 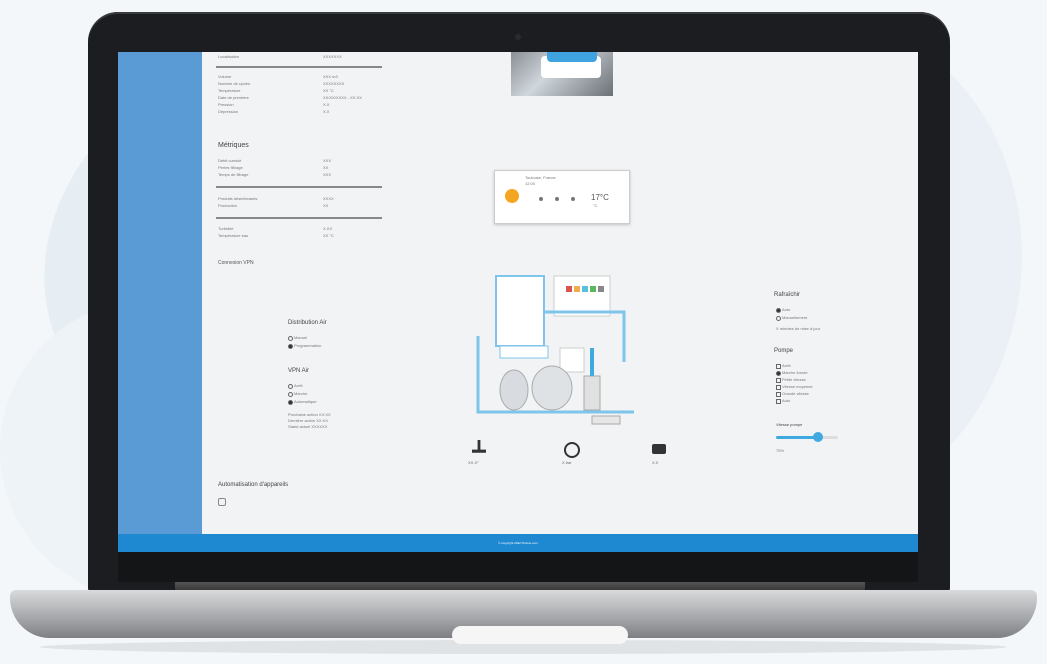 I want to click on detail-value: XX °C, so click(x=328, y=90).